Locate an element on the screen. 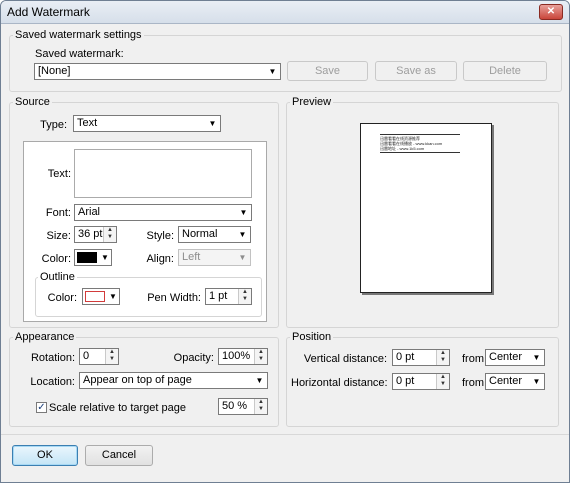  align-select: Left ▼ is located at coordinates (214, 257).